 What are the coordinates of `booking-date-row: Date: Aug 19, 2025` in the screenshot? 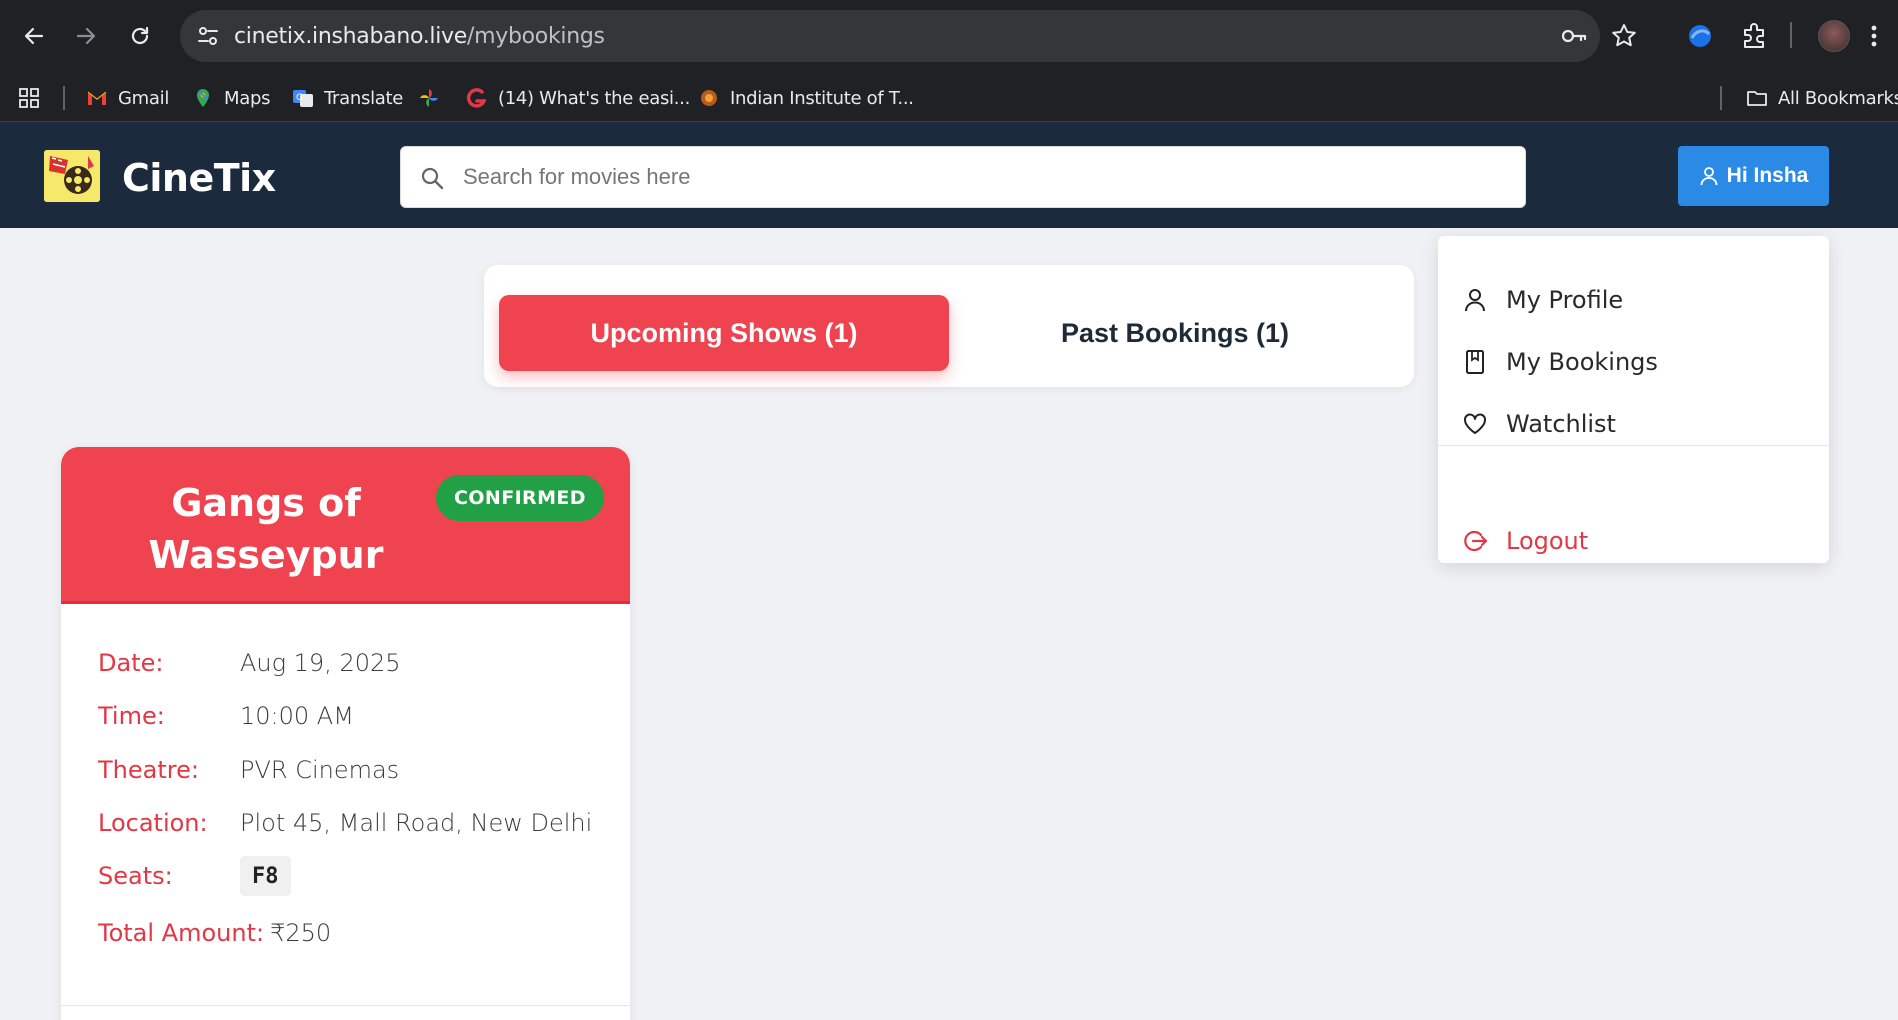 It's located at (249, 663).